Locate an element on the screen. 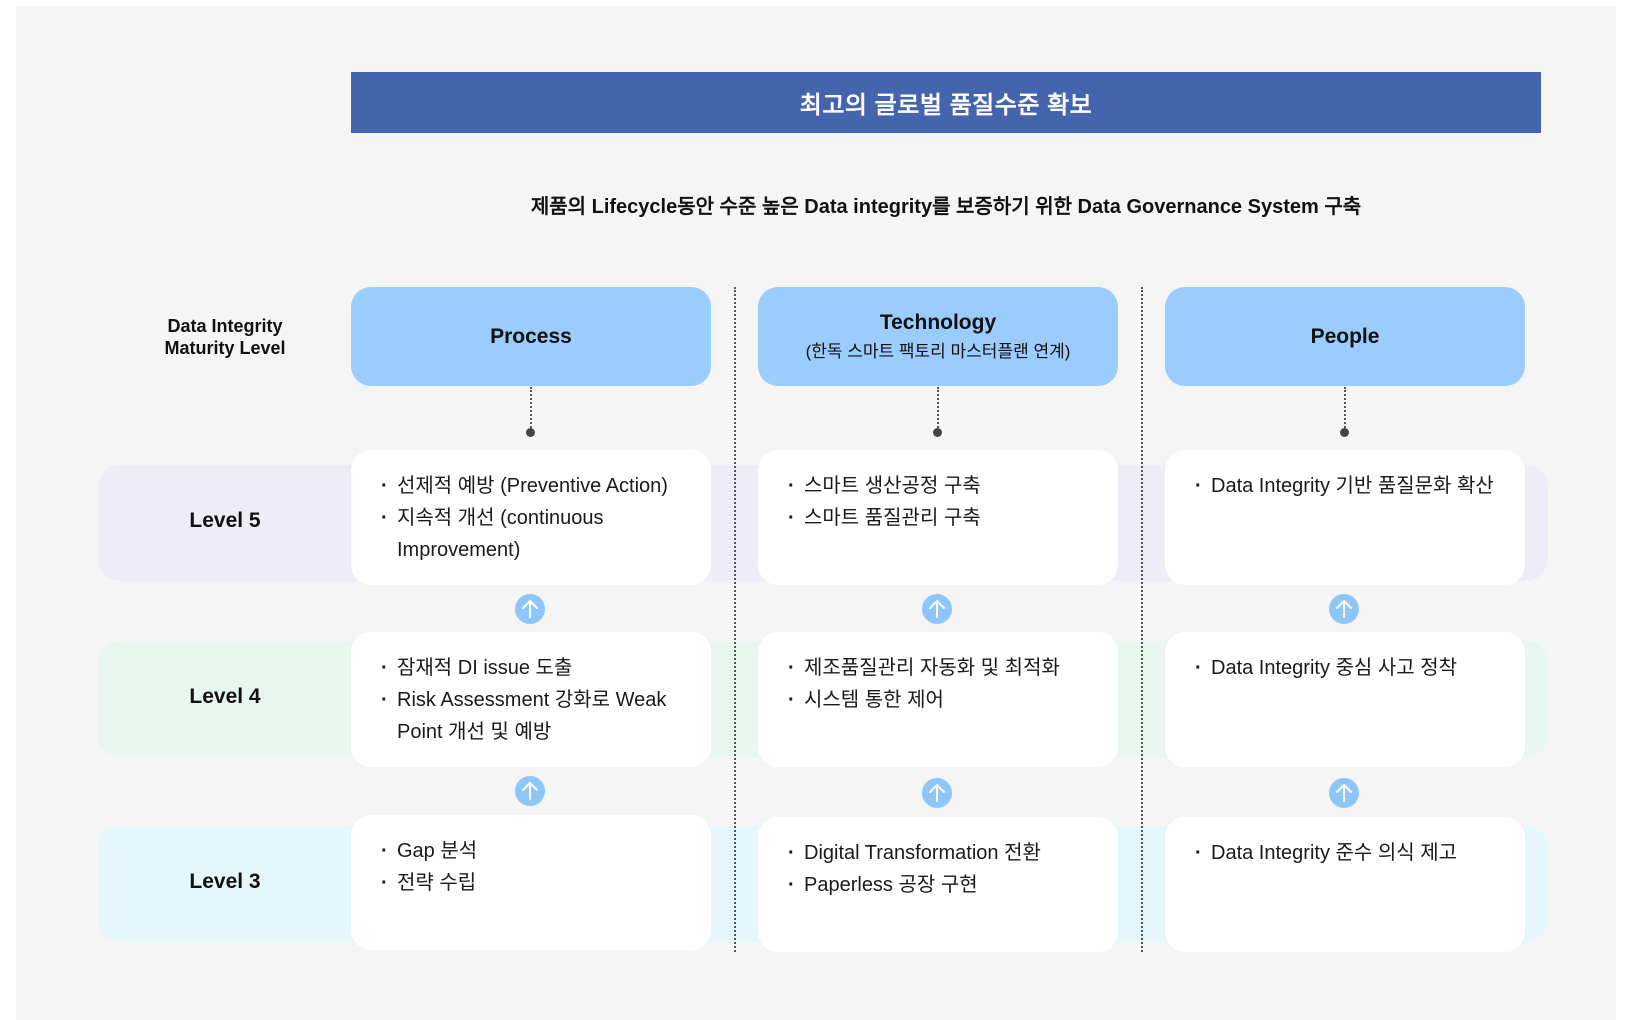  goal-banner: 최고의 글로벌 품질수준 확보 is located at coordinates (946, 102).